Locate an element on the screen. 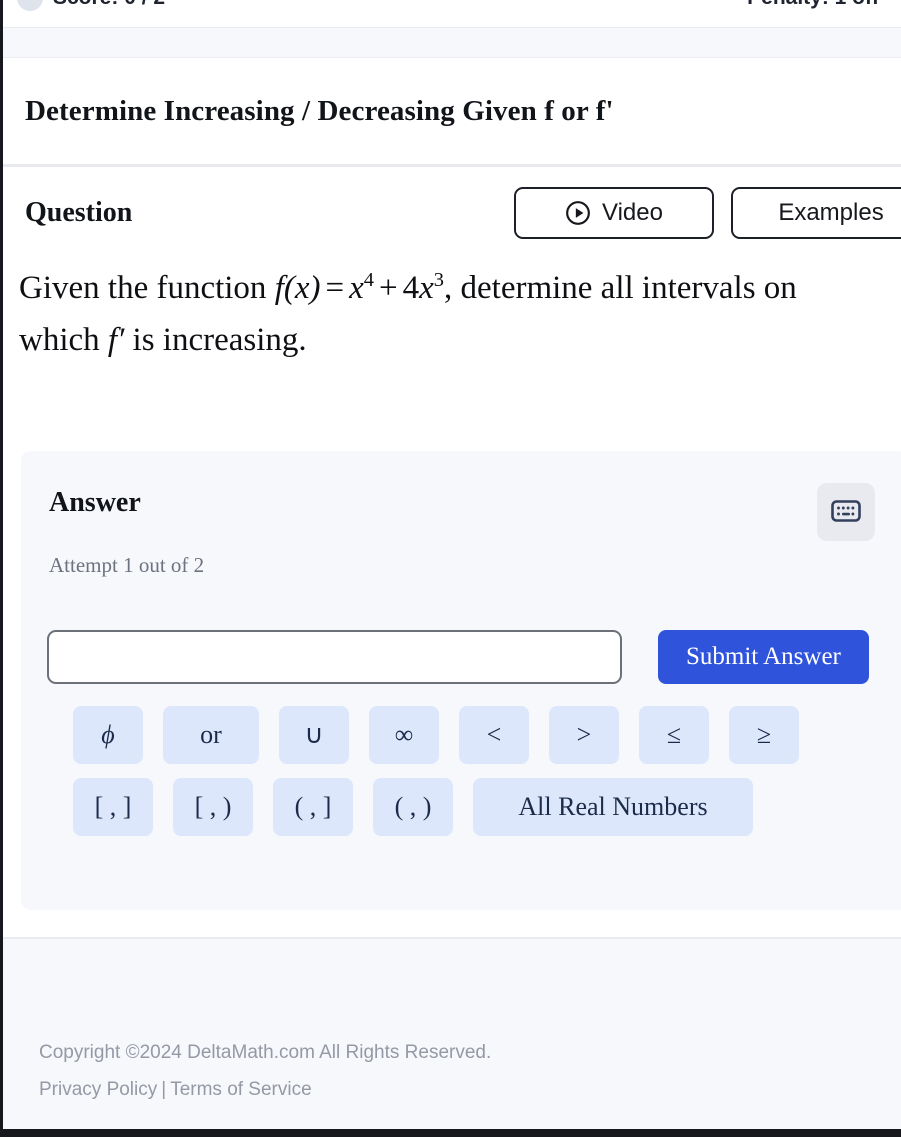 This screenshot has width=901, height=1137. term2-base: x is located at coordinates (426, 288).